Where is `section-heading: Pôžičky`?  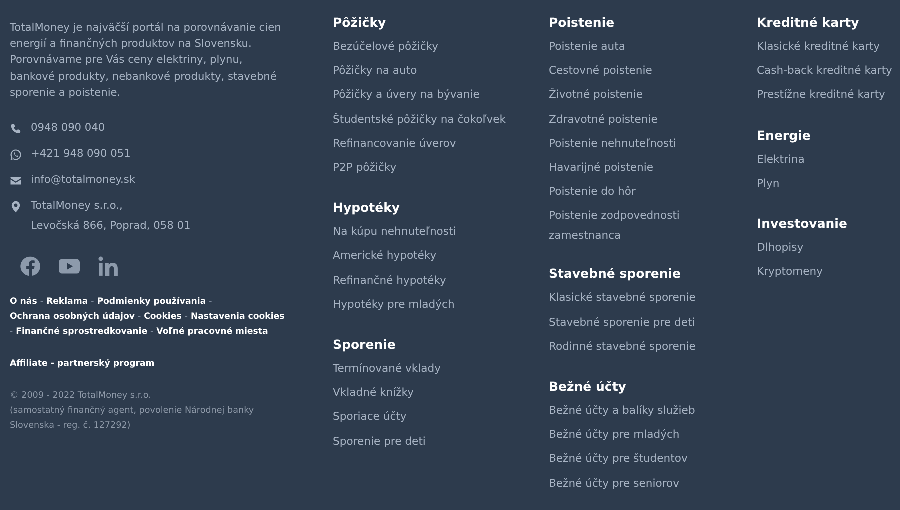
section-heading: Pôžičky is located at coordinates (359, 23).